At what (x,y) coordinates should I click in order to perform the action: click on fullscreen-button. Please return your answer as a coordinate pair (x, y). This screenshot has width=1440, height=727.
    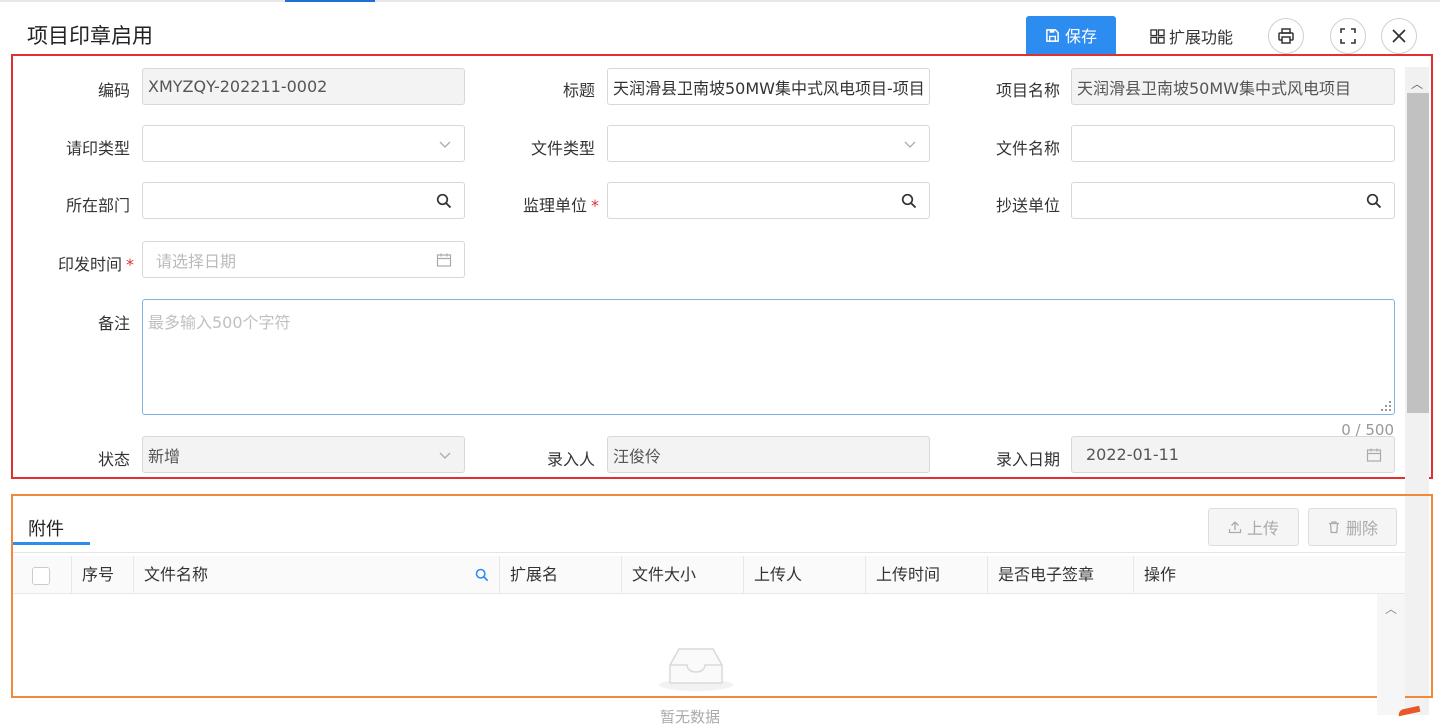
    Looking at the image, I should click on (1348, 36).